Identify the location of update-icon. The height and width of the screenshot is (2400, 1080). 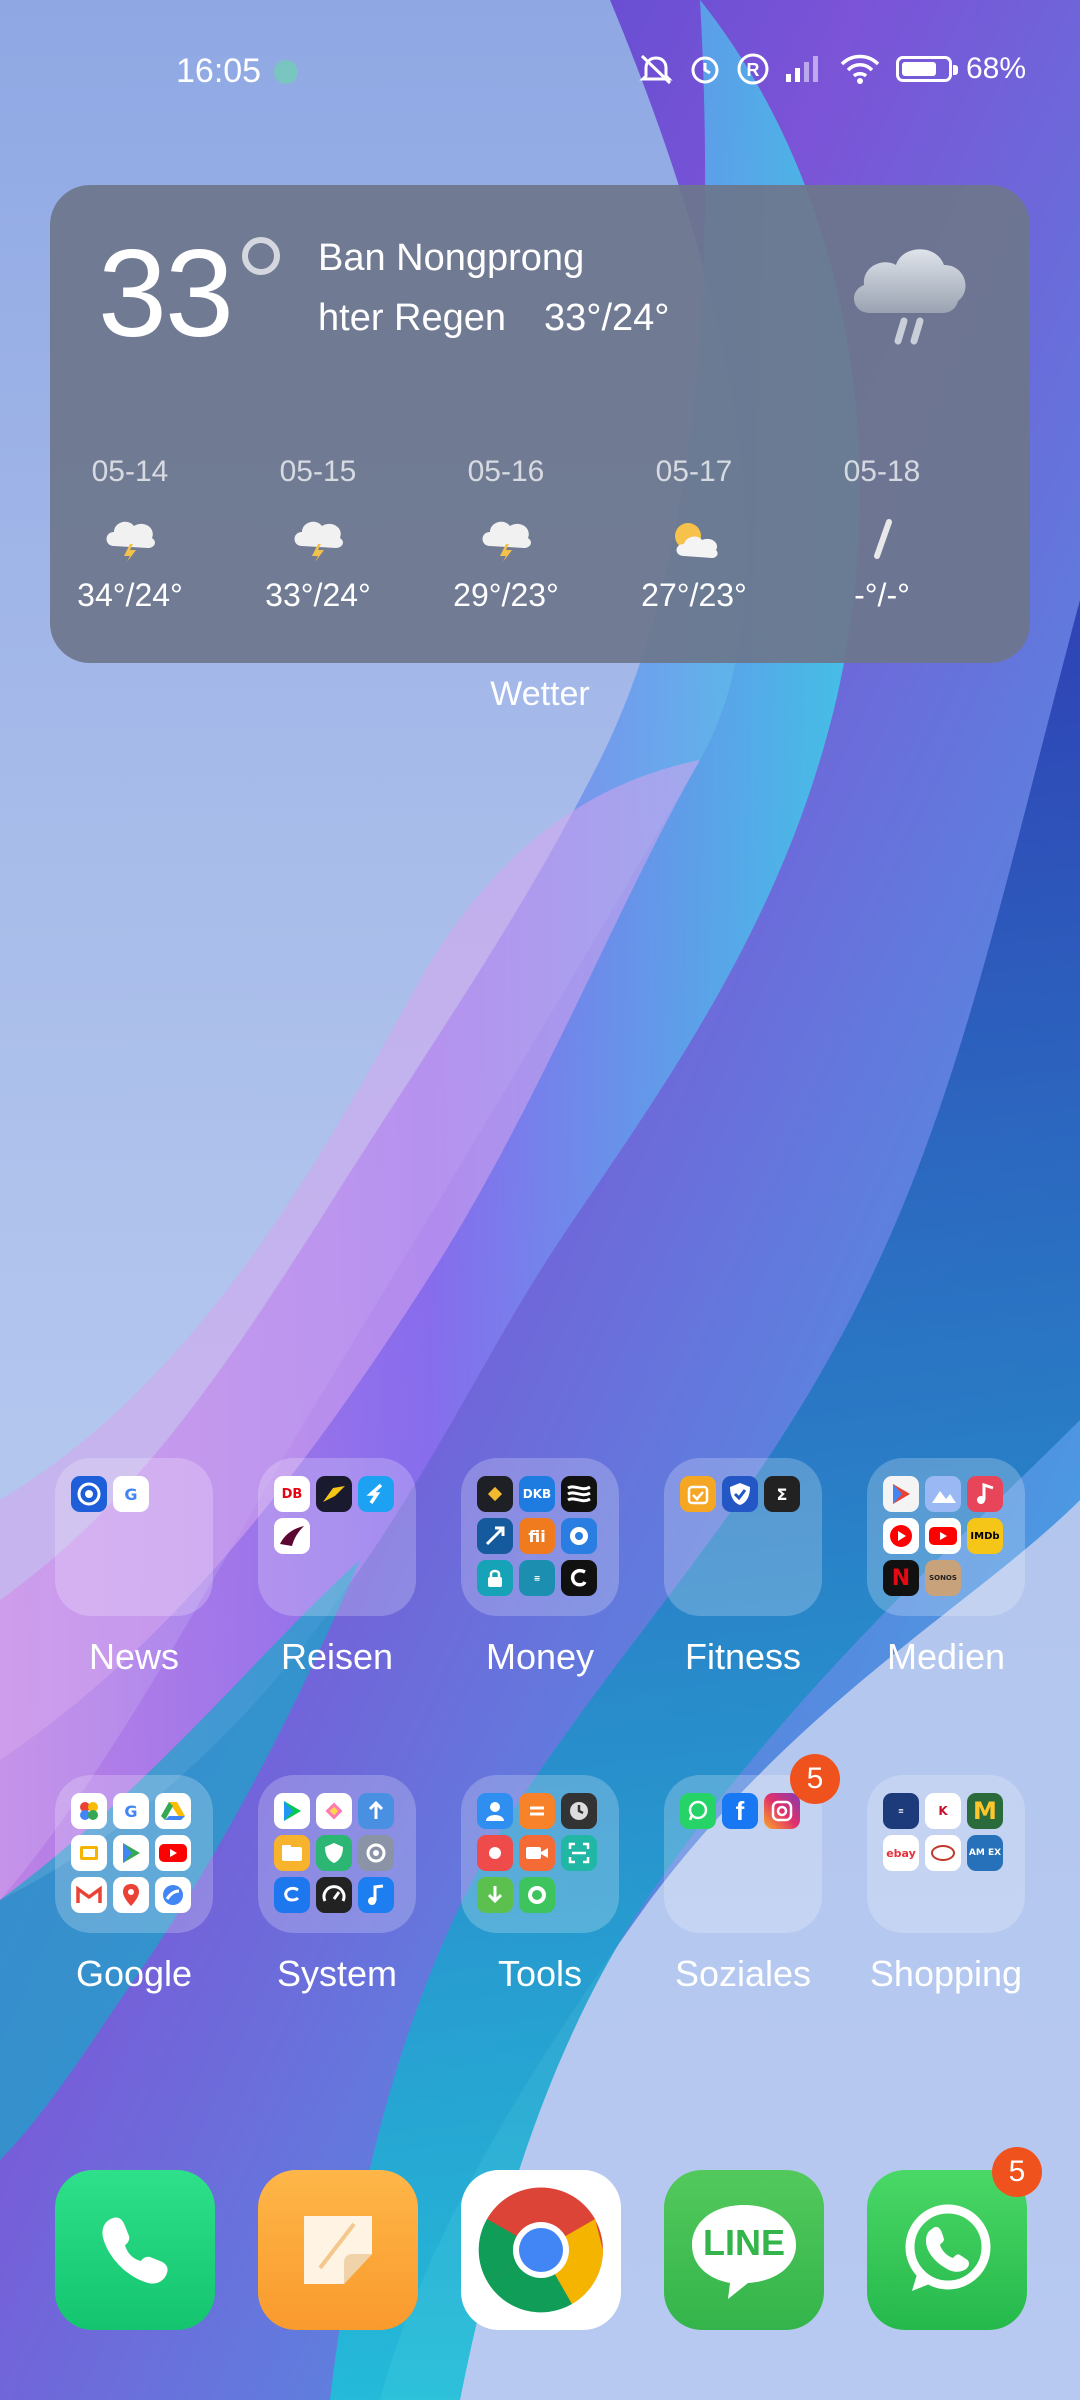
(376, 1811).